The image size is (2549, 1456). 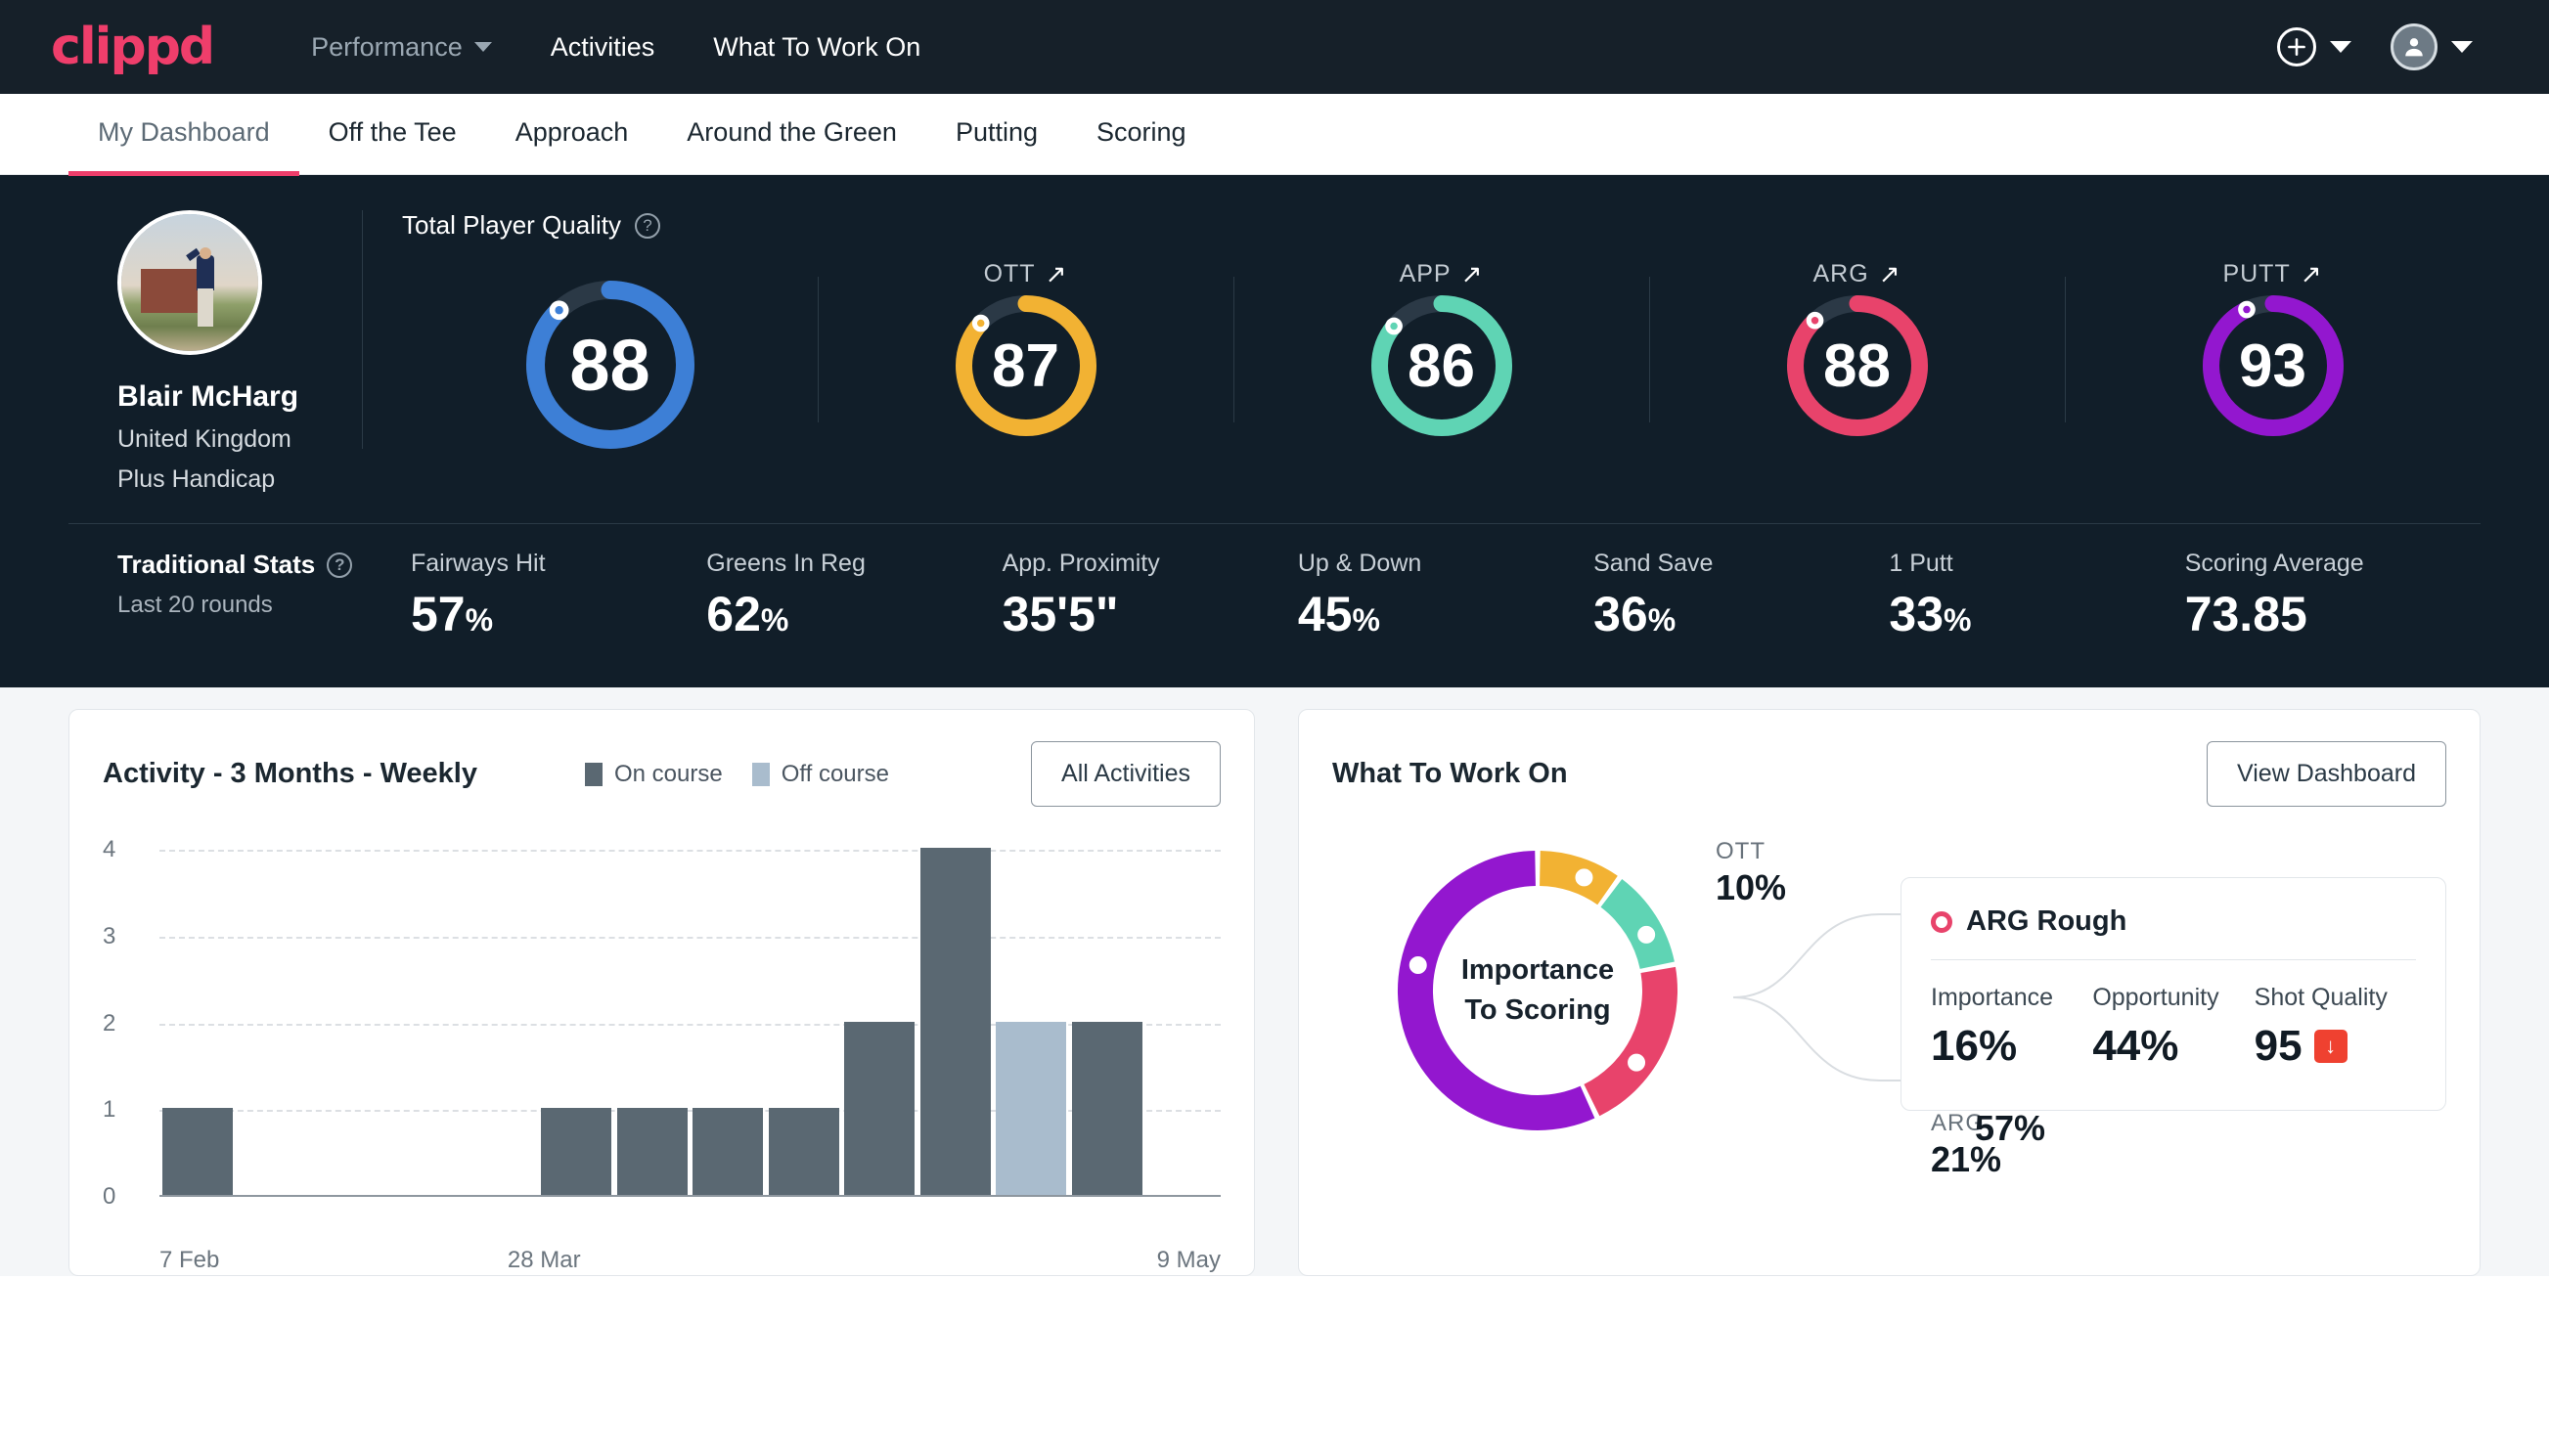 What do you see at coordinates (1890, 273) in the screenshot?
I see `trend-up-icon: ↗` at bounding box center [1890, 273].